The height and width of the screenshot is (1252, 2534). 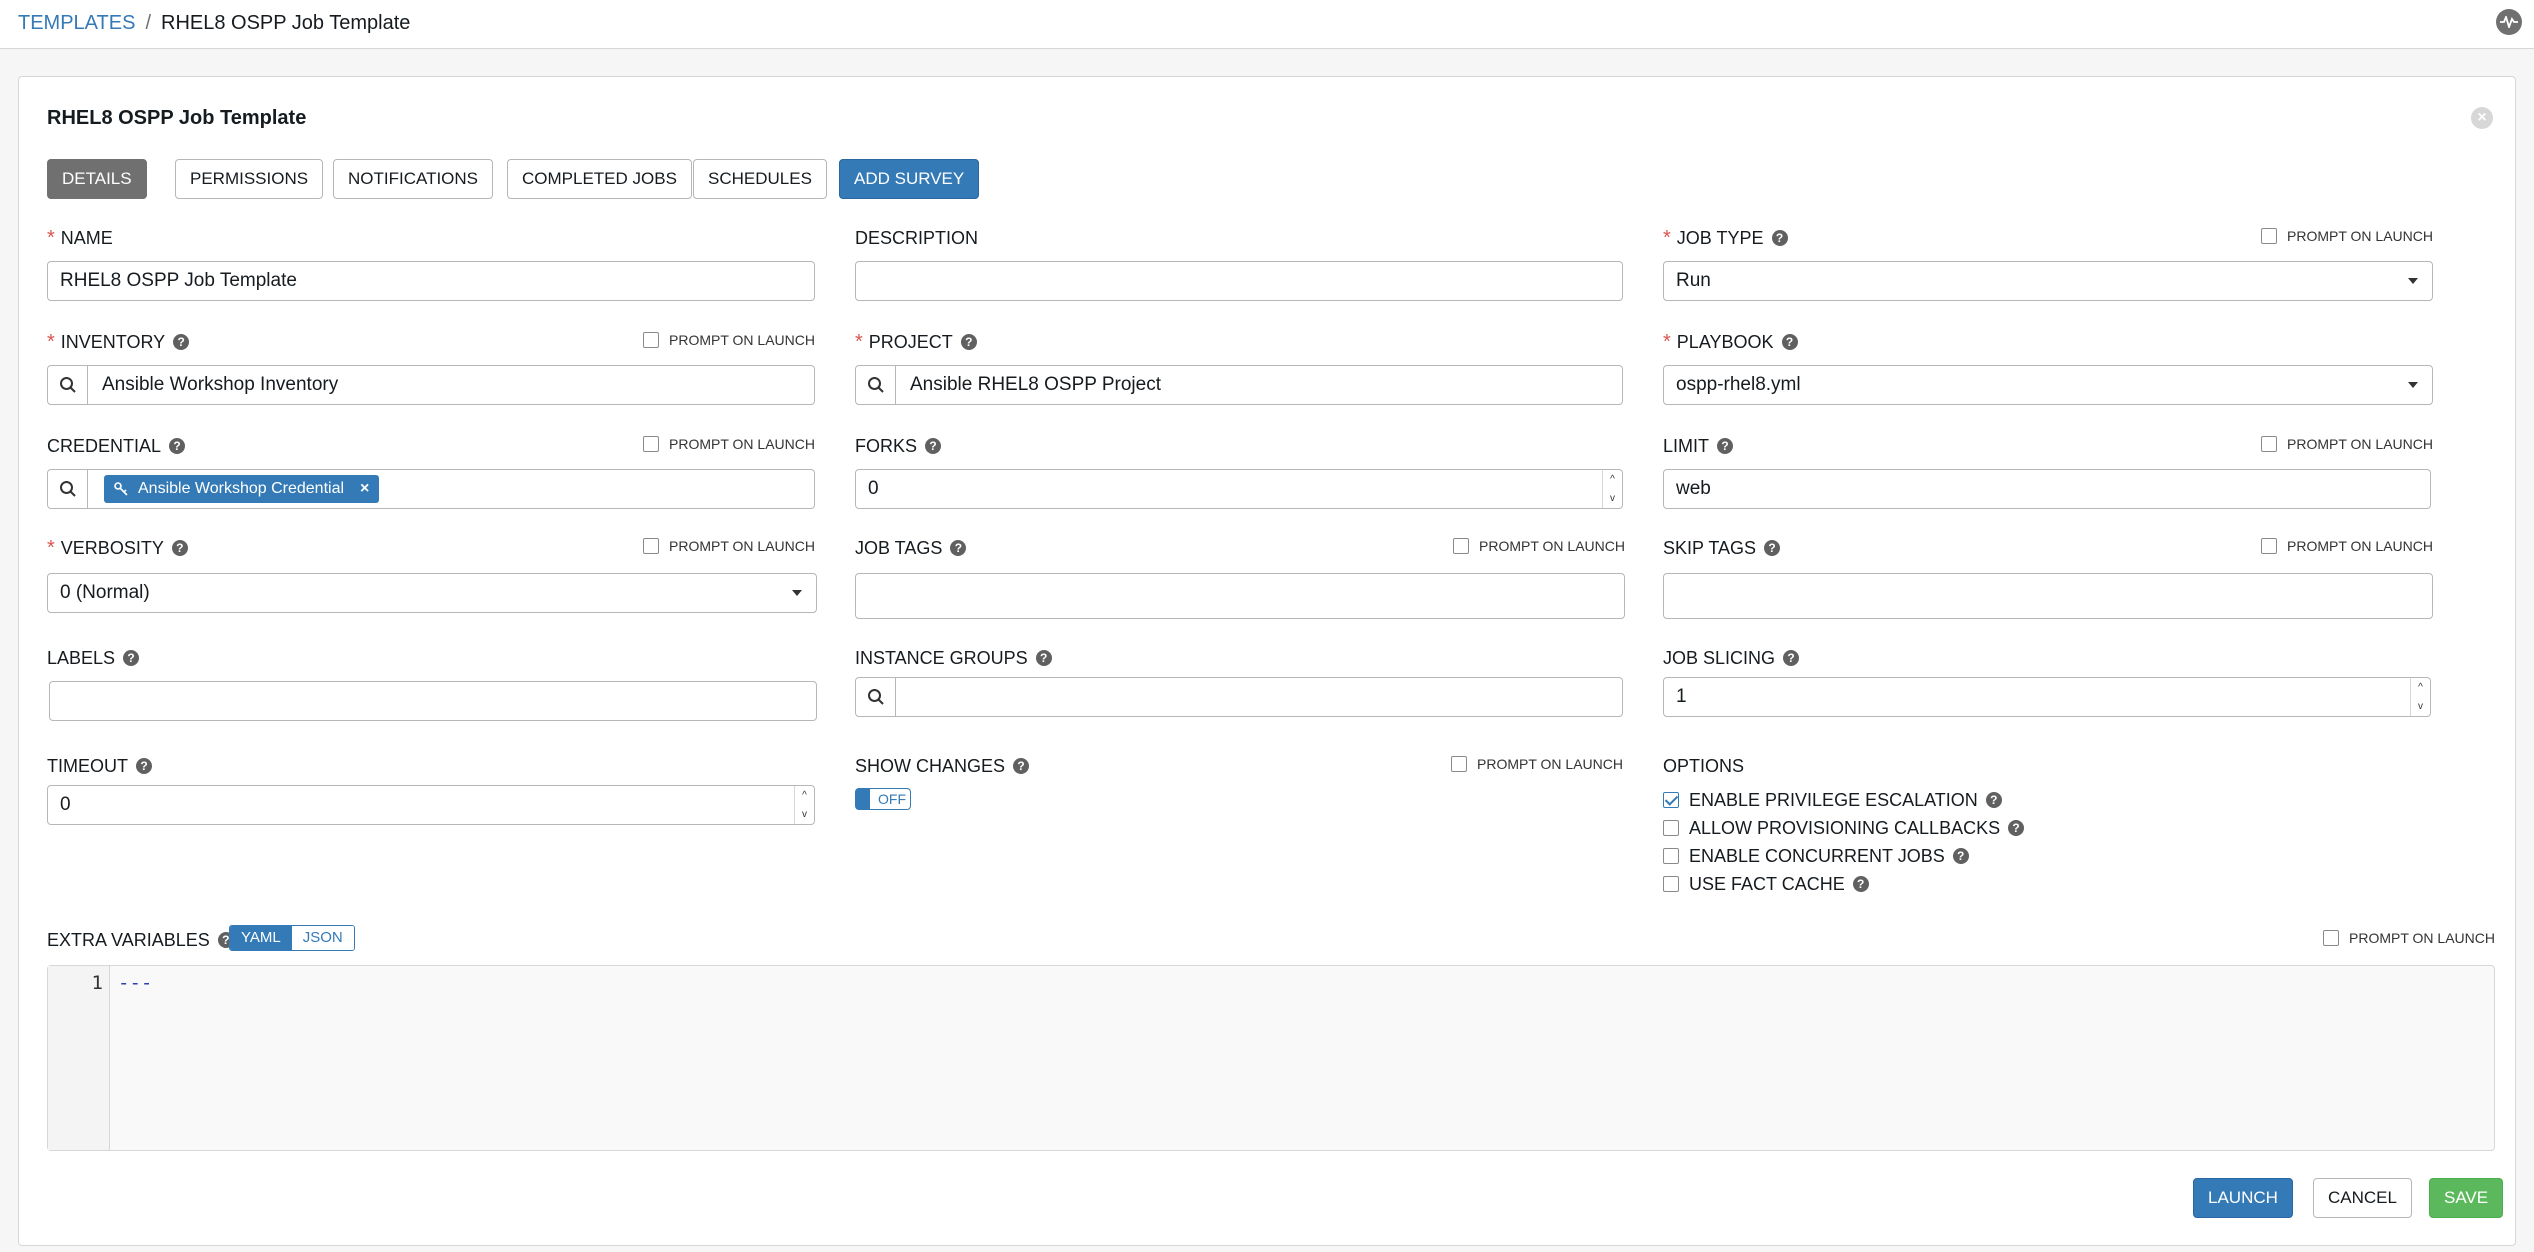 I want to click on instance-groups-lookup, so click(x=1239, y=697).